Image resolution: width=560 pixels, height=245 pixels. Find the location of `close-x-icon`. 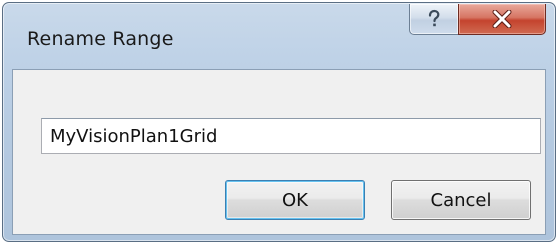

close-x-icon is located at coordinates (502, 19).